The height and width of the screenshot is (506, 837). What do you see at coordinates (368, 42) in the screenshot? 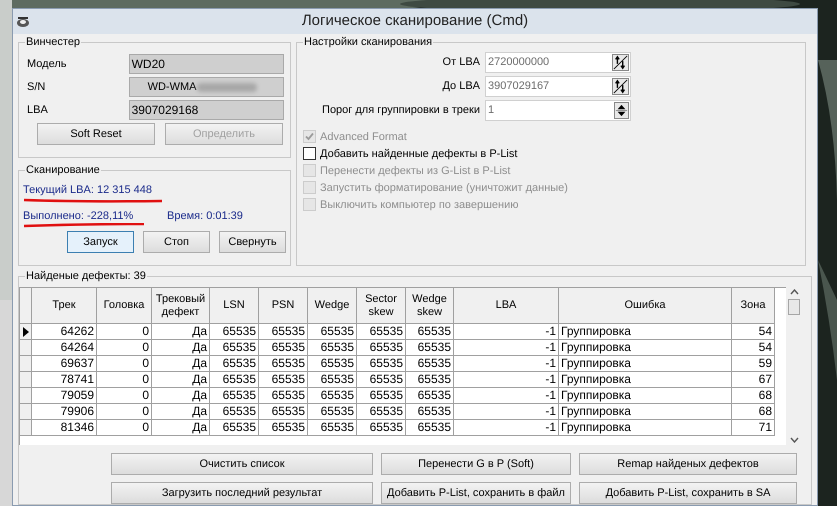
I see `group-title: Настройки сканирования` at bounding box center [368, 42].